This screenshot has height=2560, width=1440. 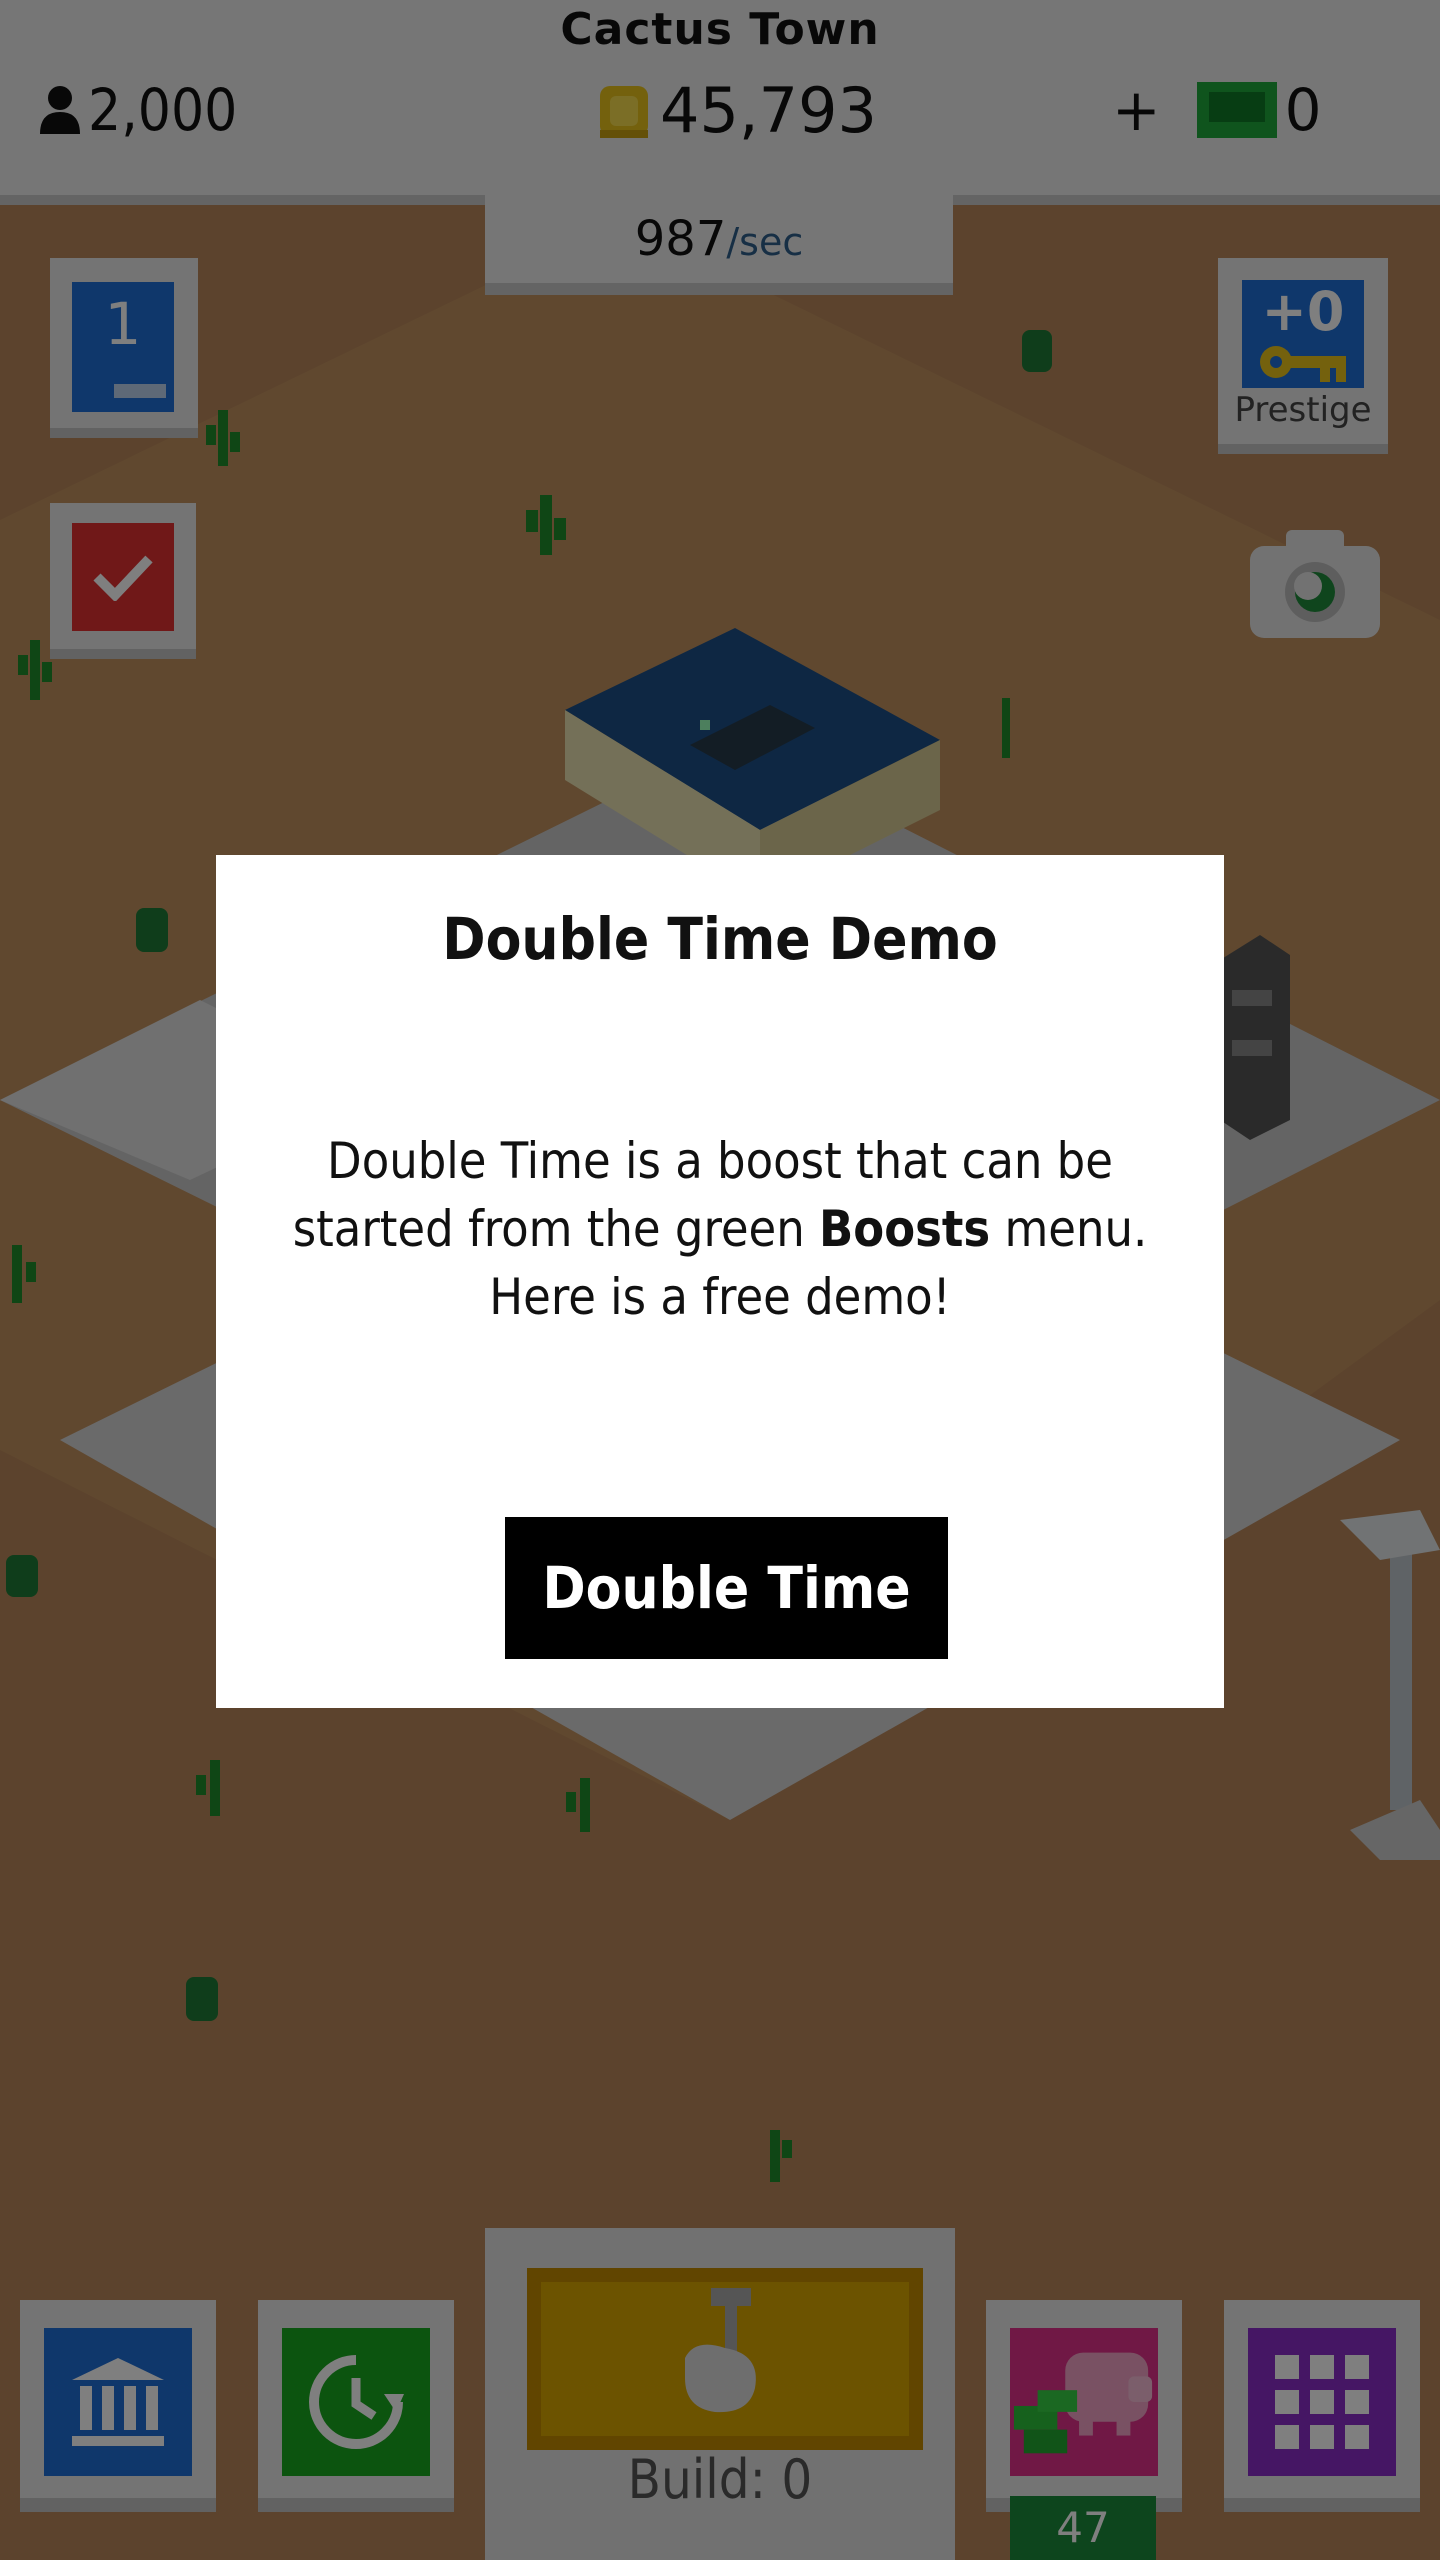 What do you see at coordinates (720, 1161) in the screenshot?
I see `dialog-body-line-1: Double Time is a boost that can be` at bounding box center [720, 1161].